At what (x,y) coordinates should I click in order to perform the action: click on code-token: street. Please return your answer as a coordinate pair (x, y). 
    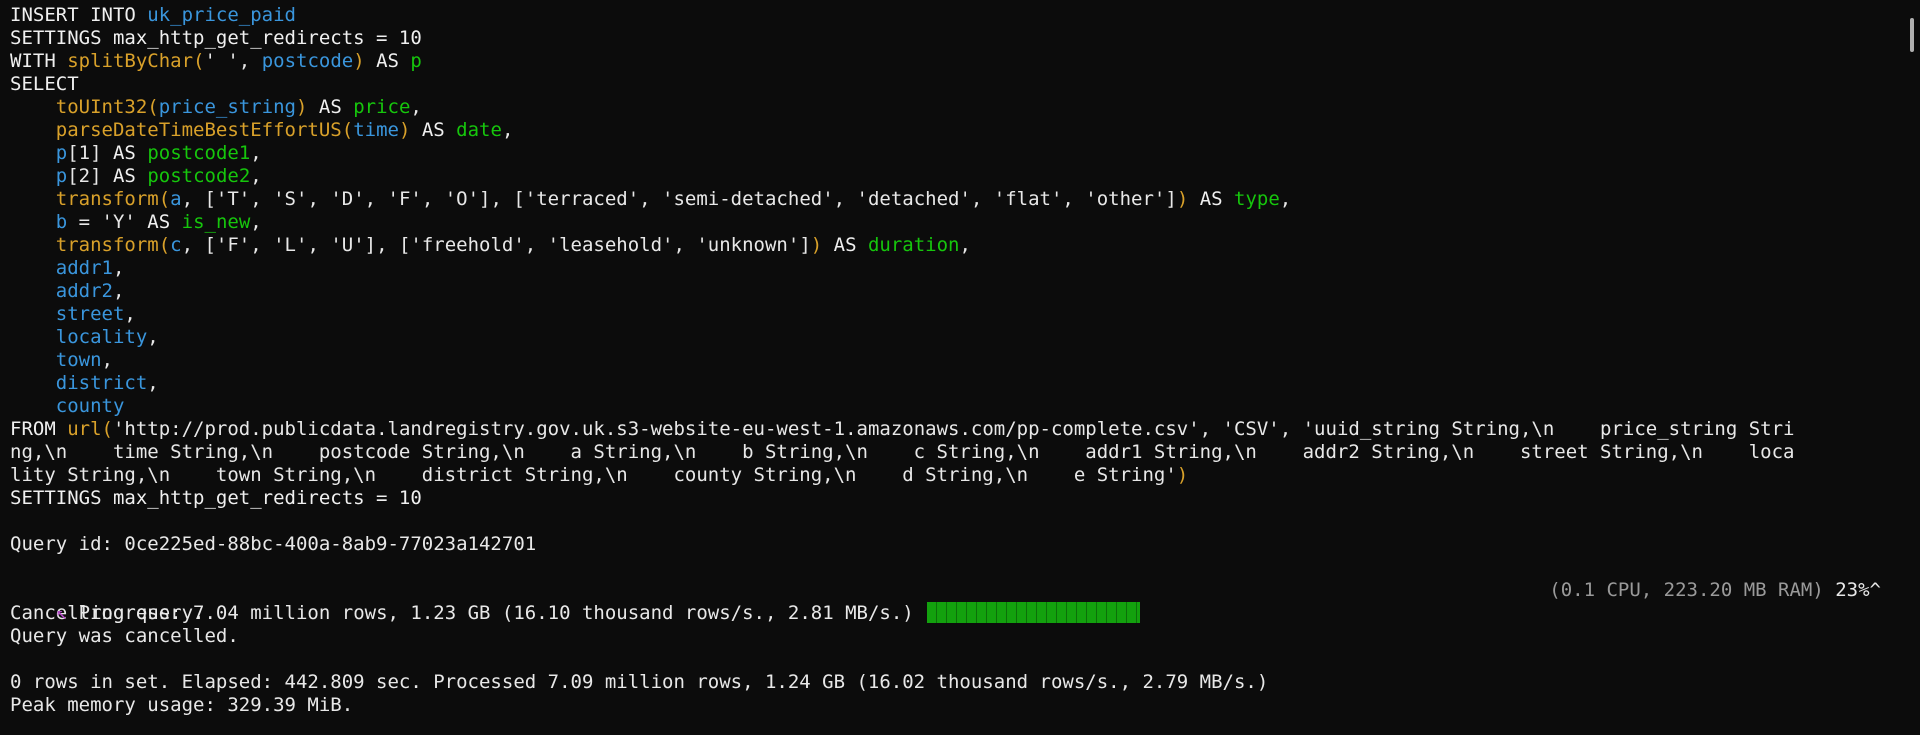
    Looking at the image, I should click on (90, 314).